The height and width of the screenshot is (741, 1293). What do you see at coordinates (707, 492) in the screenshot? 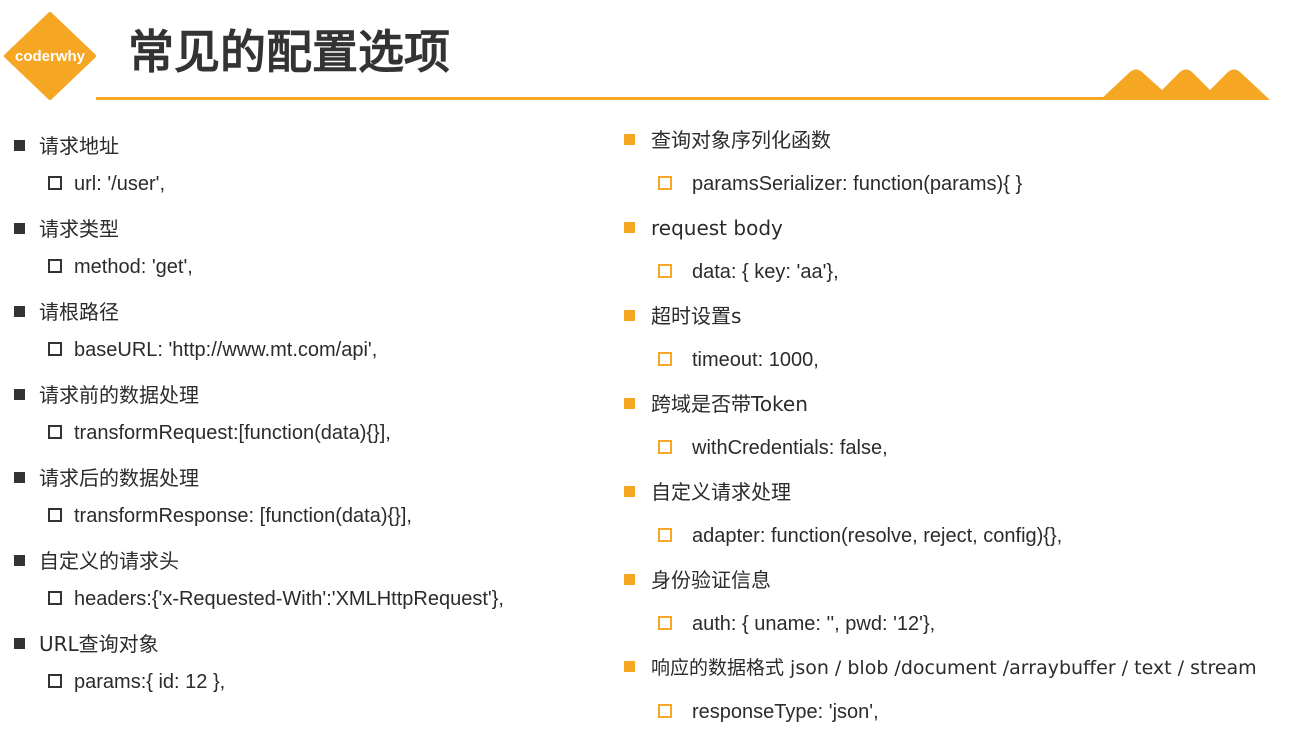
I see `right-option-label: 自定义请求处理` at bounding box center [707, 492].